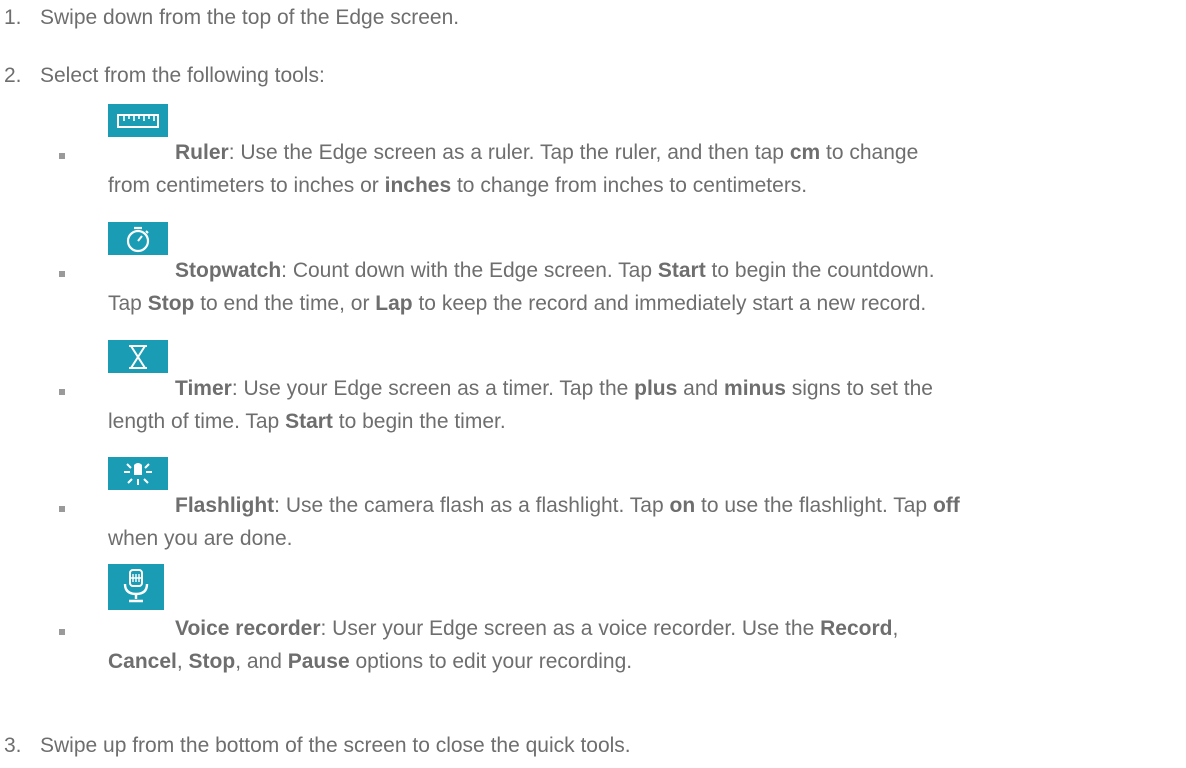 Image resolution: width=1186 pixels, height=768 pixels. I want to click on tool-line-2: when you are done., so click(200, 539).